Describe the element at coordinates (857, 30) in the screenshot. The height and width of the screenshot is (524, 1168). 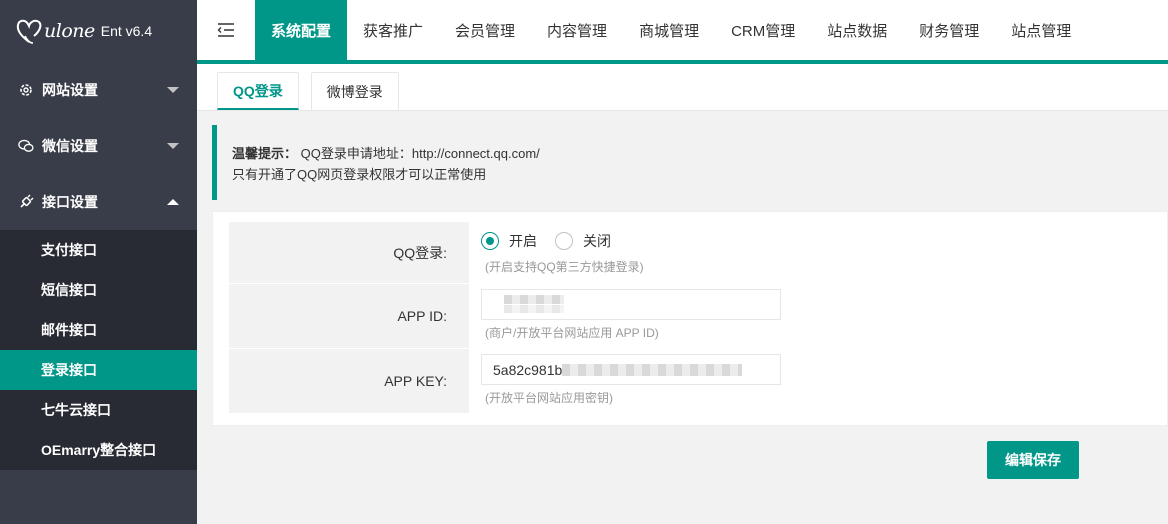
I see `tab-site-data: 站点数据` at that location.